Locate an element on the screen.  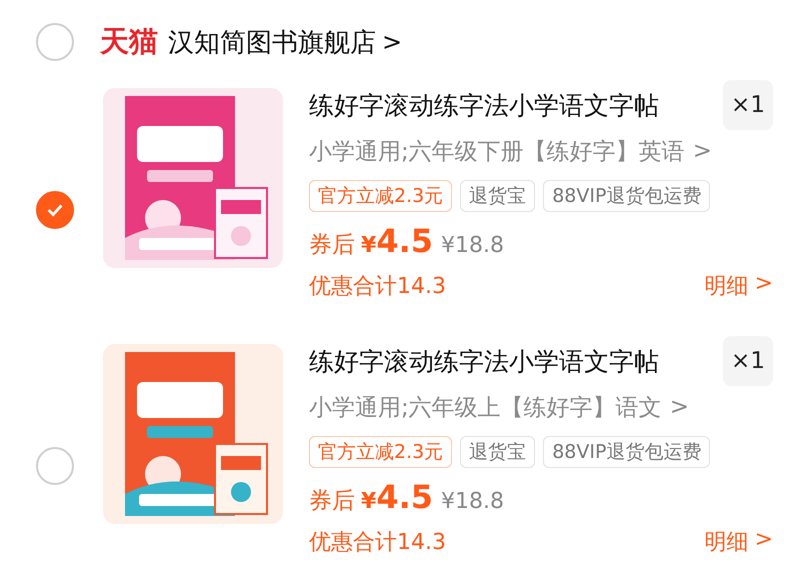
product-spec: 小学通用;六年级下册【练好字】英语 is located at coordinates (497, 151).